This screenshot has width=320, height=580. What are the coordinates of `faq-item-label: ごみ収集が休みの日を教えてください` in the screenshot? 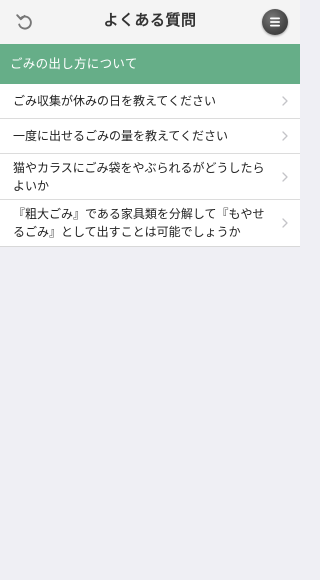 It's located at (115, 101).